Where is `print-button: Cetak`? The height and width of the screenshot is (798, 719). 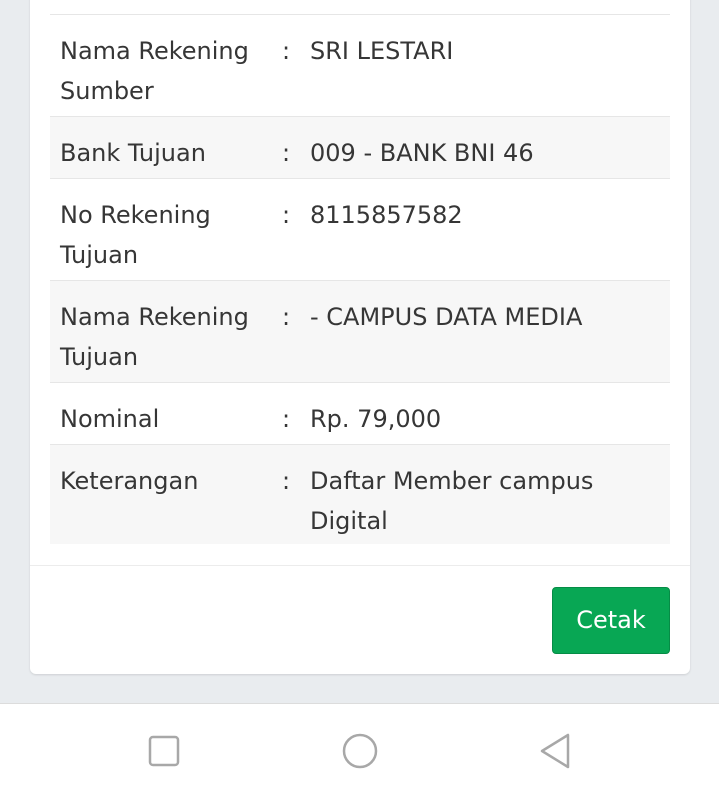
print-button: Cetak is located at coordinates (611, 620).